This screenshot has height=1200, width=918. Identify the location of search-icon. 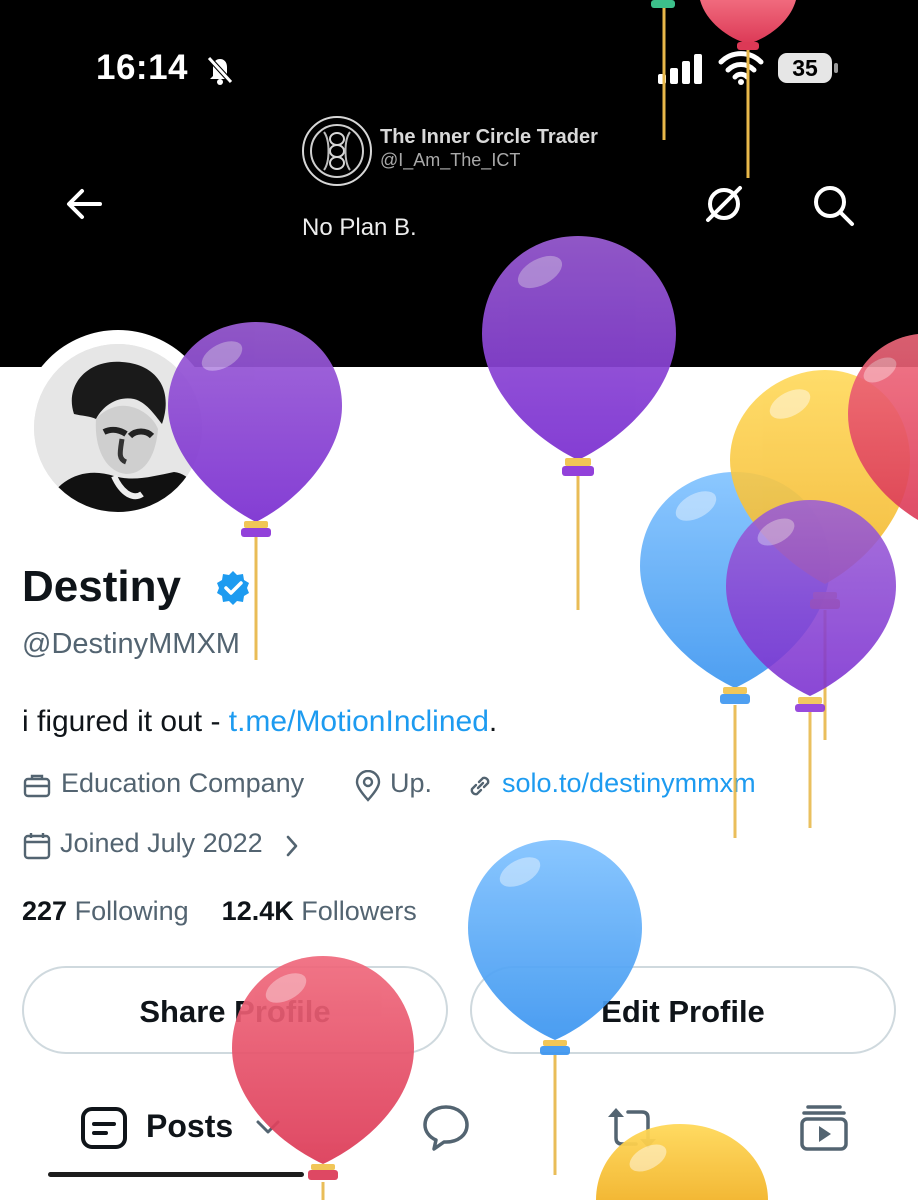
(833, 205).